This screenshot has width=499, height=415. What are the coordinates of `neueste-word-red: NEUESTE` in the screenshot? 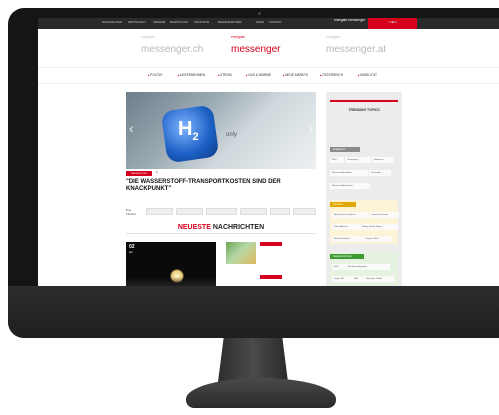 It's located at (194, 227).